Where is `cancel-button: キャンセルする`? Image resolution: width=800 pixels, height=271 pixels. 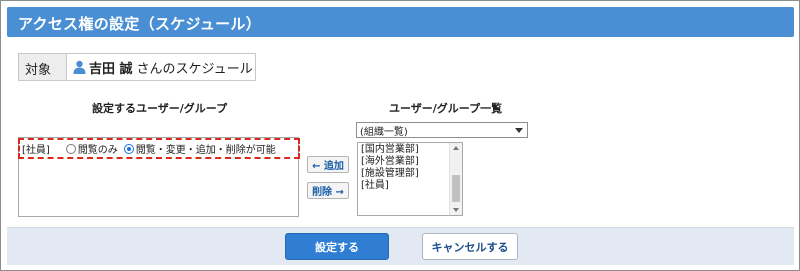
cancel-button: キャンセルする is located at coordinates (470, 246).